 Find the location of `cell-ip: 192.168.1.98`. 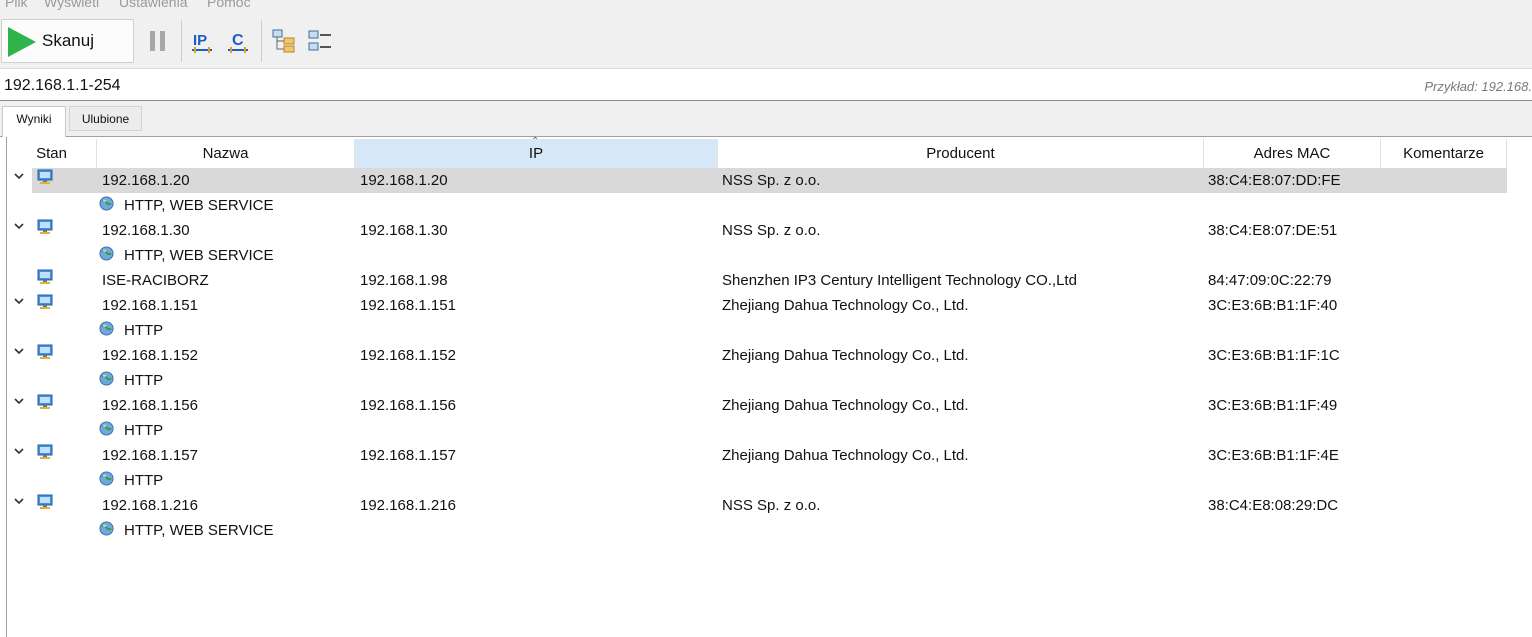

cell-ip: 192.168.1.98 is located at coordinates (404, 280).